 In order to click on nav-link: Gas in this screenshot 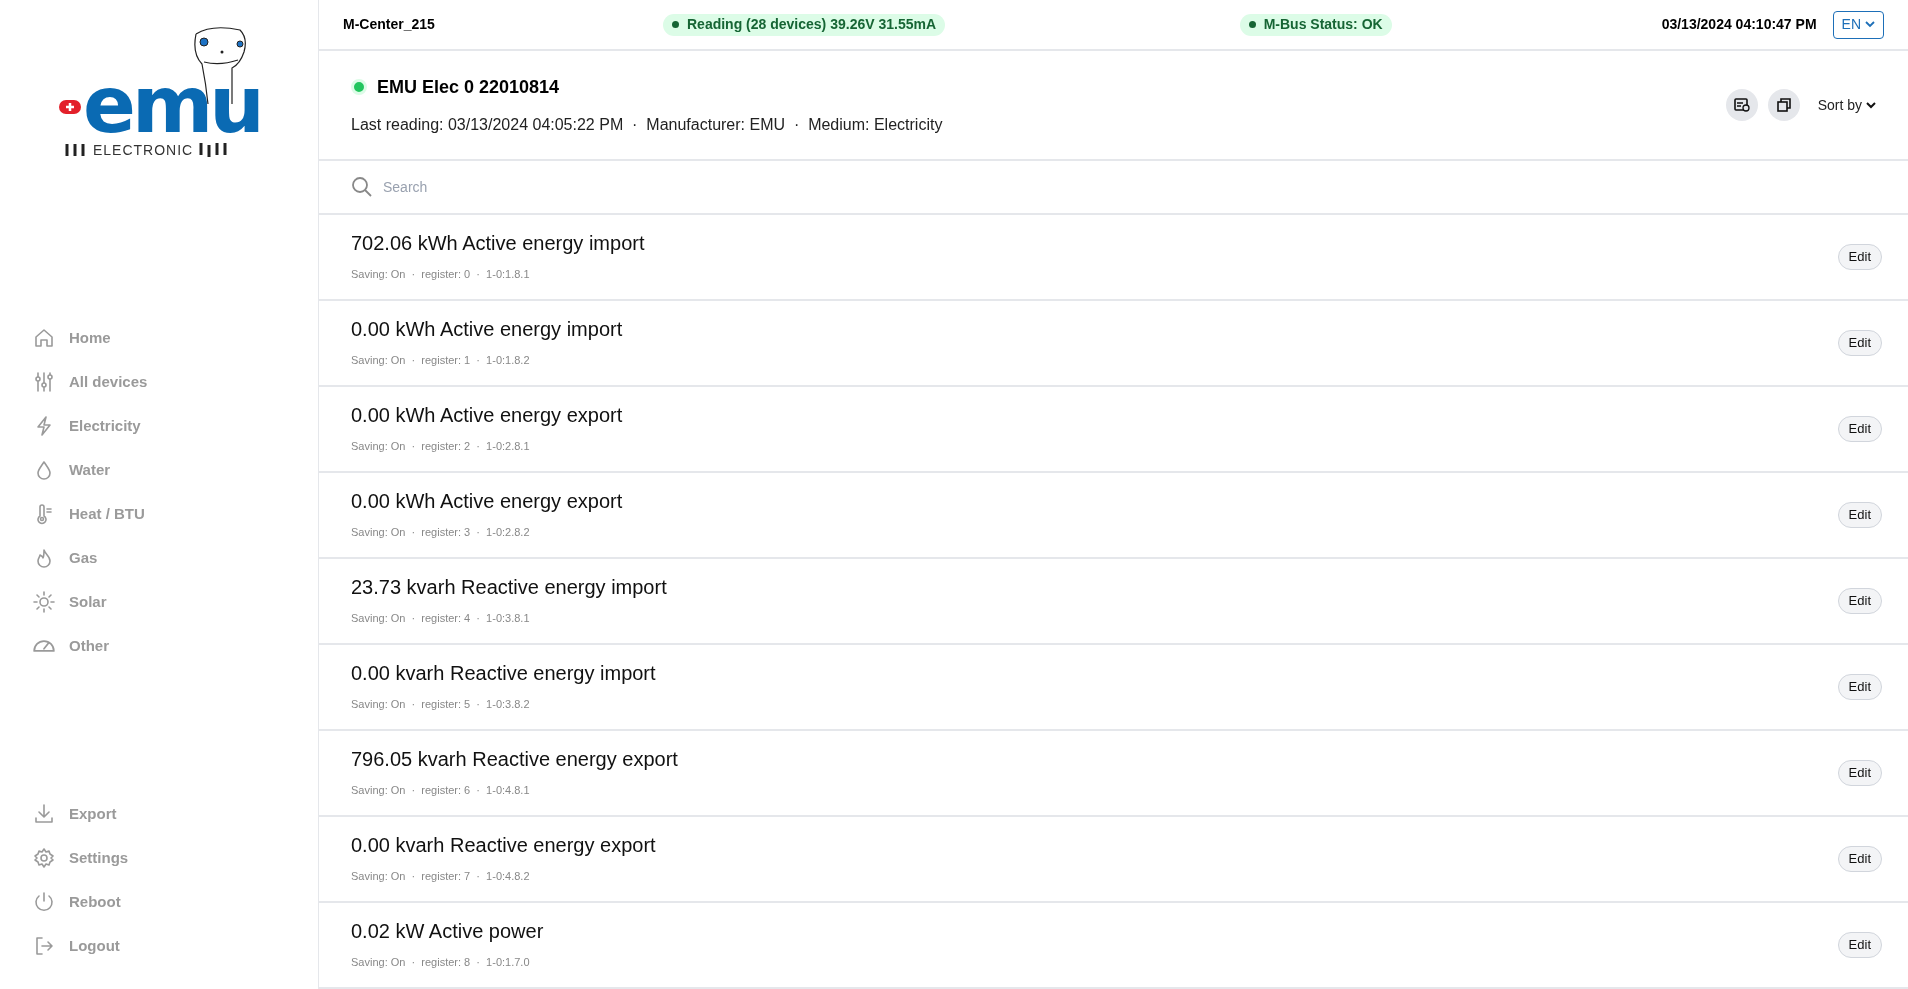, I will do `click(159, 558)`.